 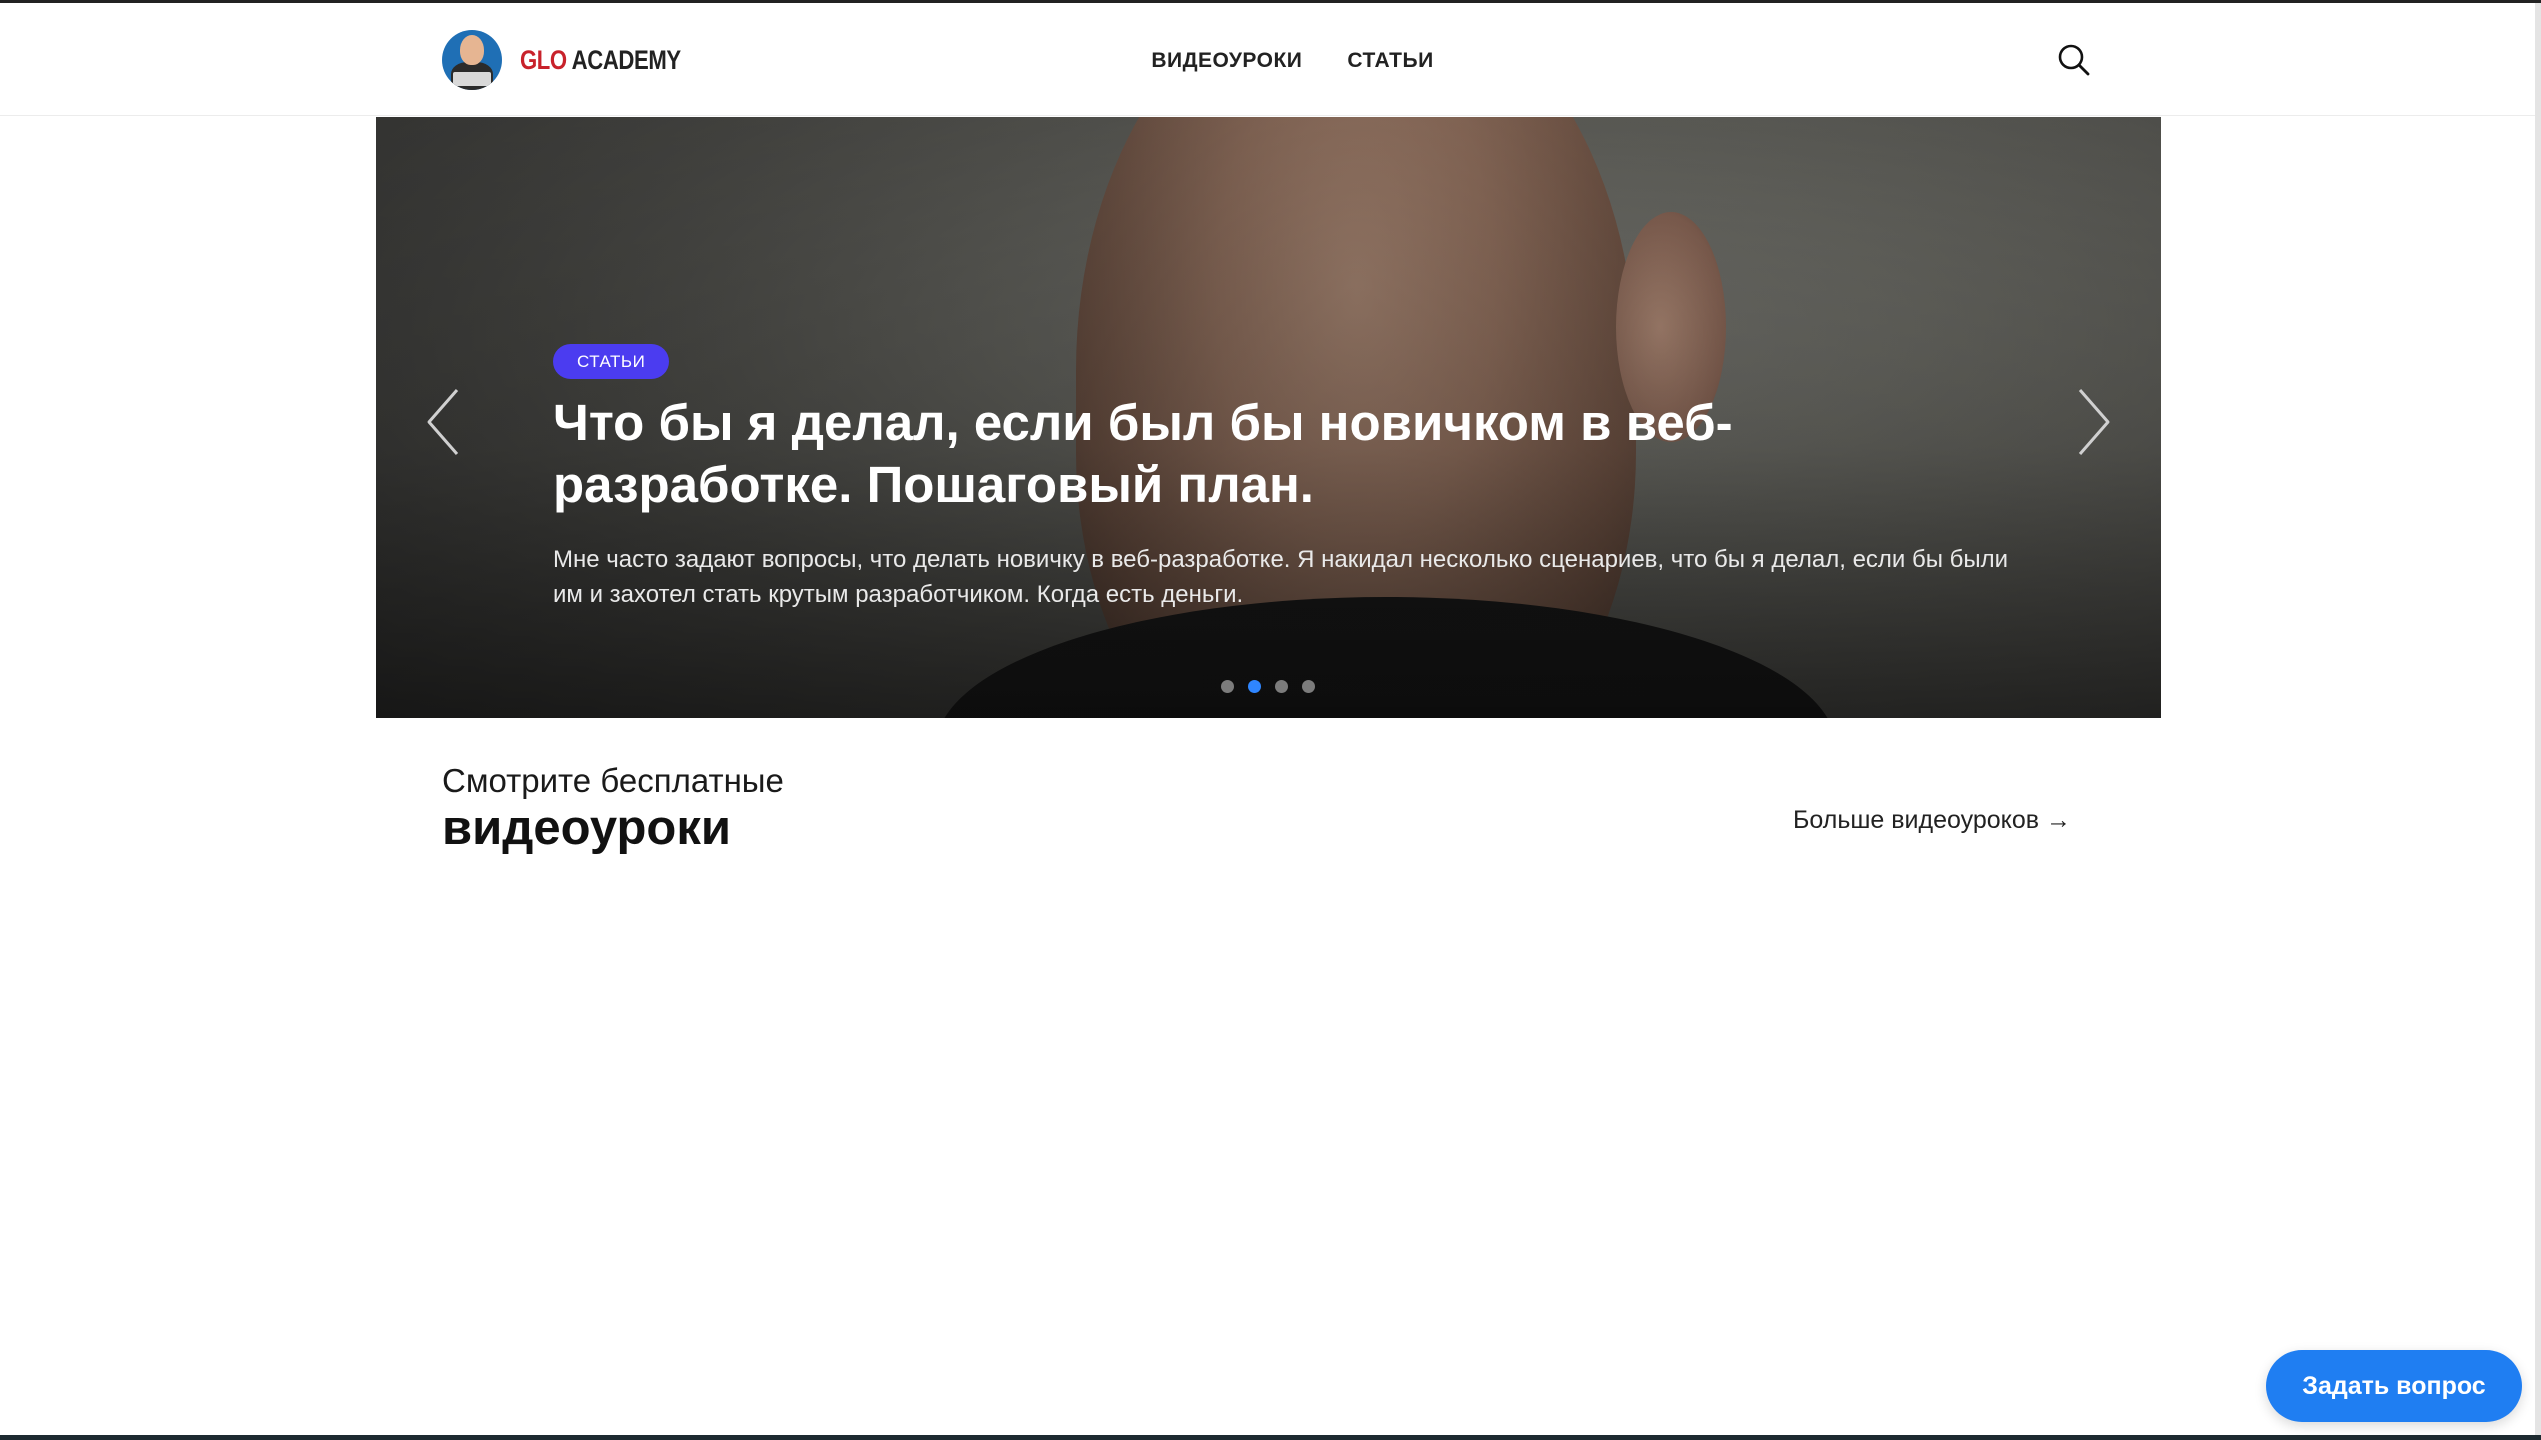 I want to click on more-videos-link: Больше видеоуроков →, so click(x=1932, y=820).